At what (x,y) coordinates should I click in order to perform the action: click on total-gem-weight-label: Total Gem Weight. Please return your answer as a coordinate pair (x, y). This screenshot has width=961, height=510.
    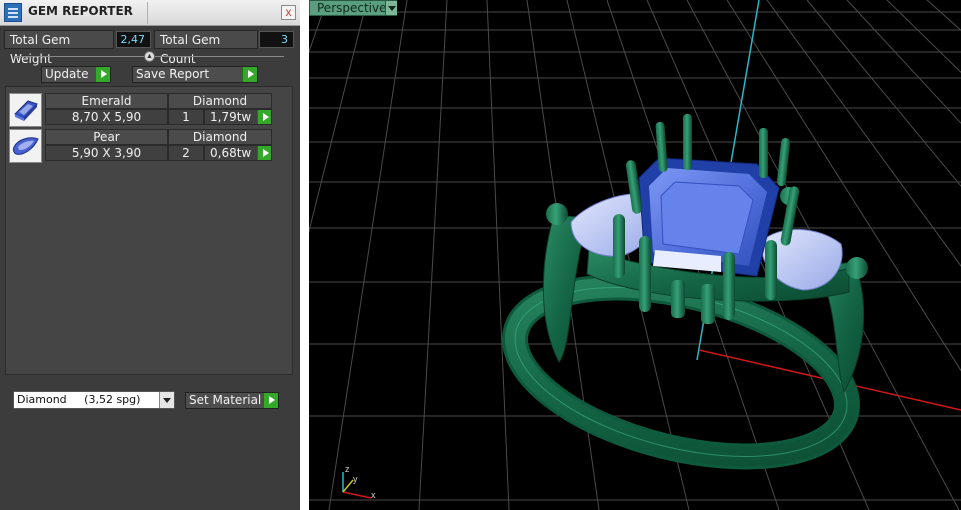
    Looking at the image, I should click on (59, 48).